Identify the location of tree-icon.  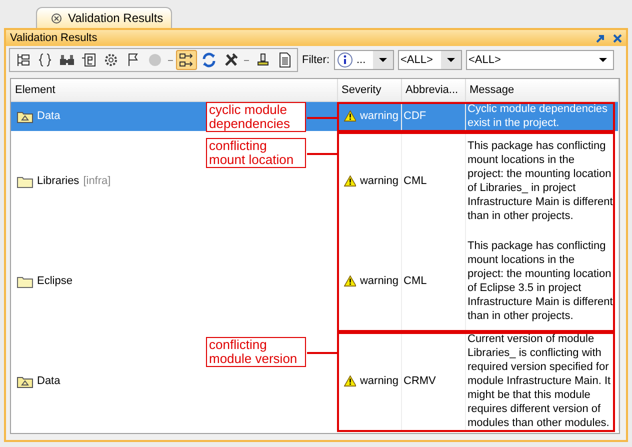
(22, 60).